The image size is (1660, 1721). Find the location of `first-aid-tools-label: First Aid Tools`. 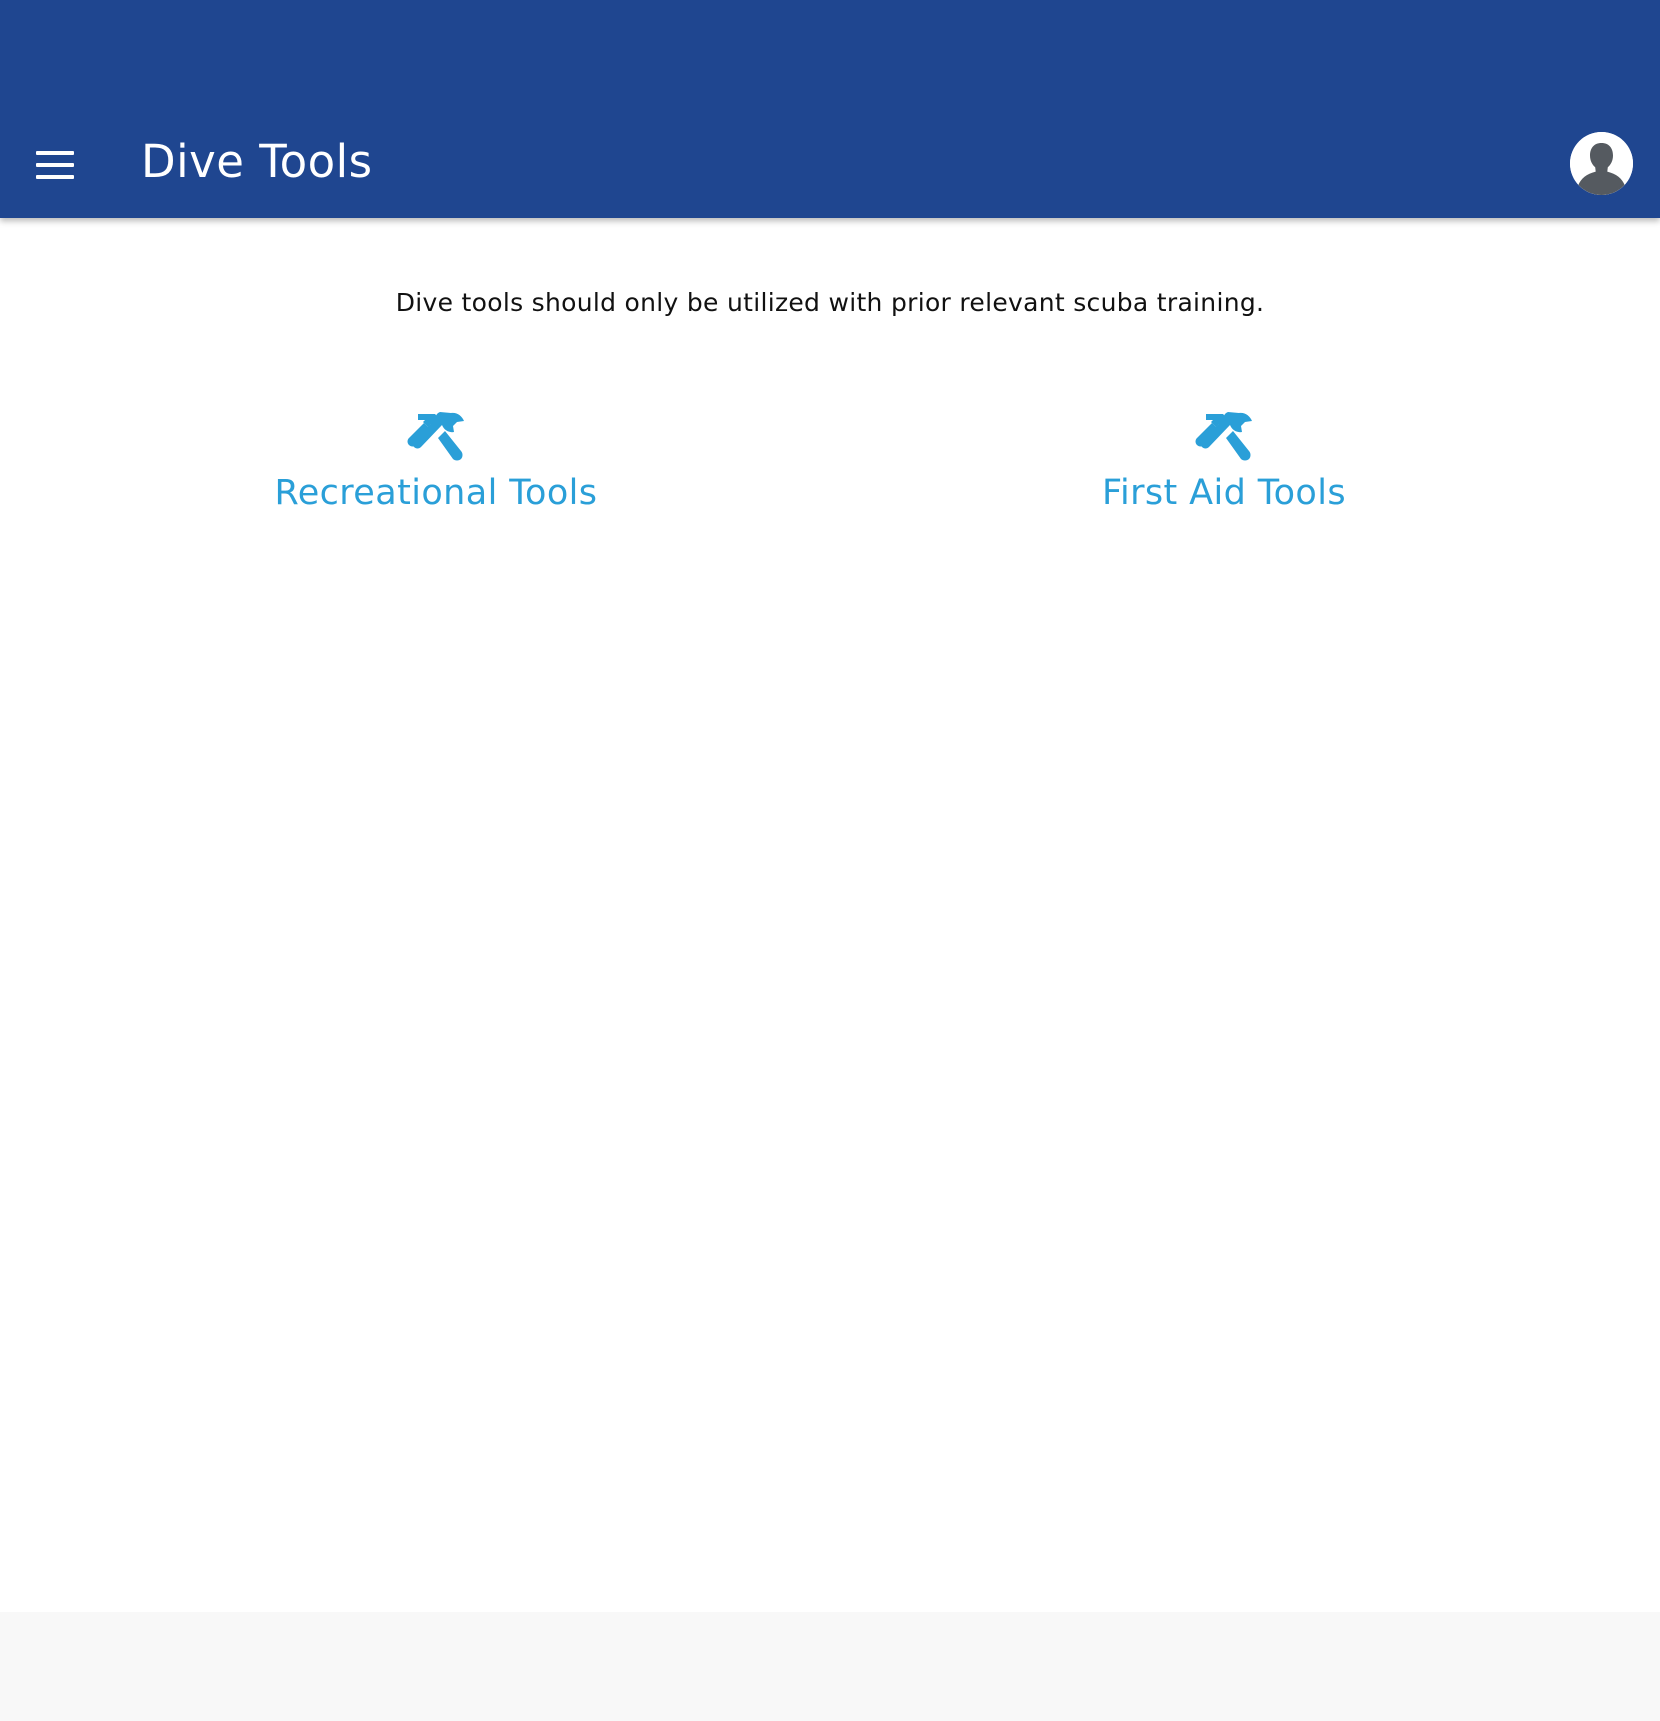

first-aid-tools-label: First Aid Tools is located at coordinates (1223, 493).